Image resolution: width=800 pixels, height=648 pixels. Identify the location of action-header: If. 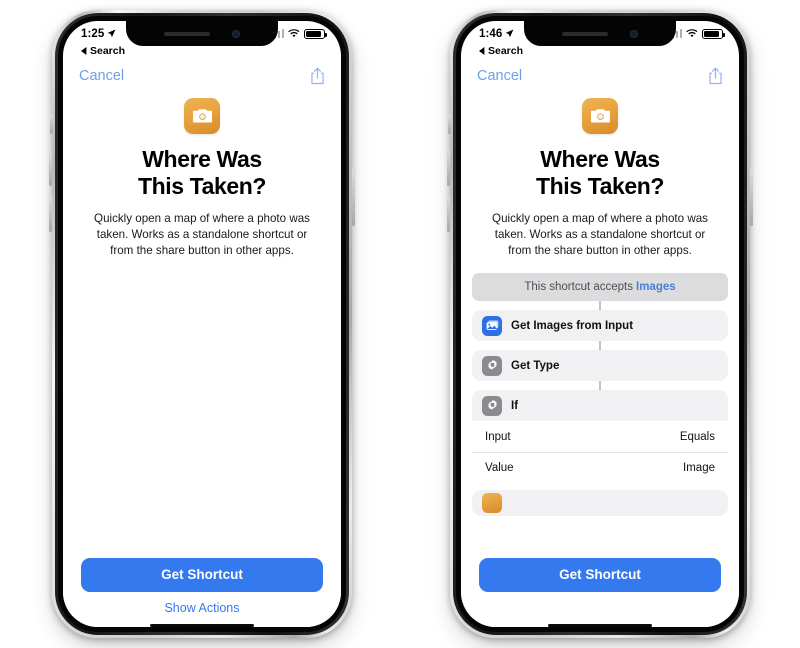
(600, 405).